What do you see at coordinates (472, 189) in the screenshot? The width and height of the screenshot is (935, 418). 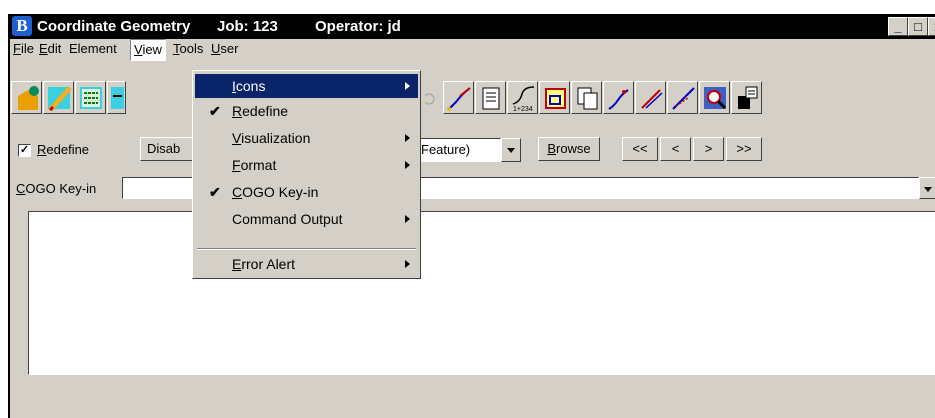 I see `keyin-row: COGO Key-in` at bounding box center [472, 189].